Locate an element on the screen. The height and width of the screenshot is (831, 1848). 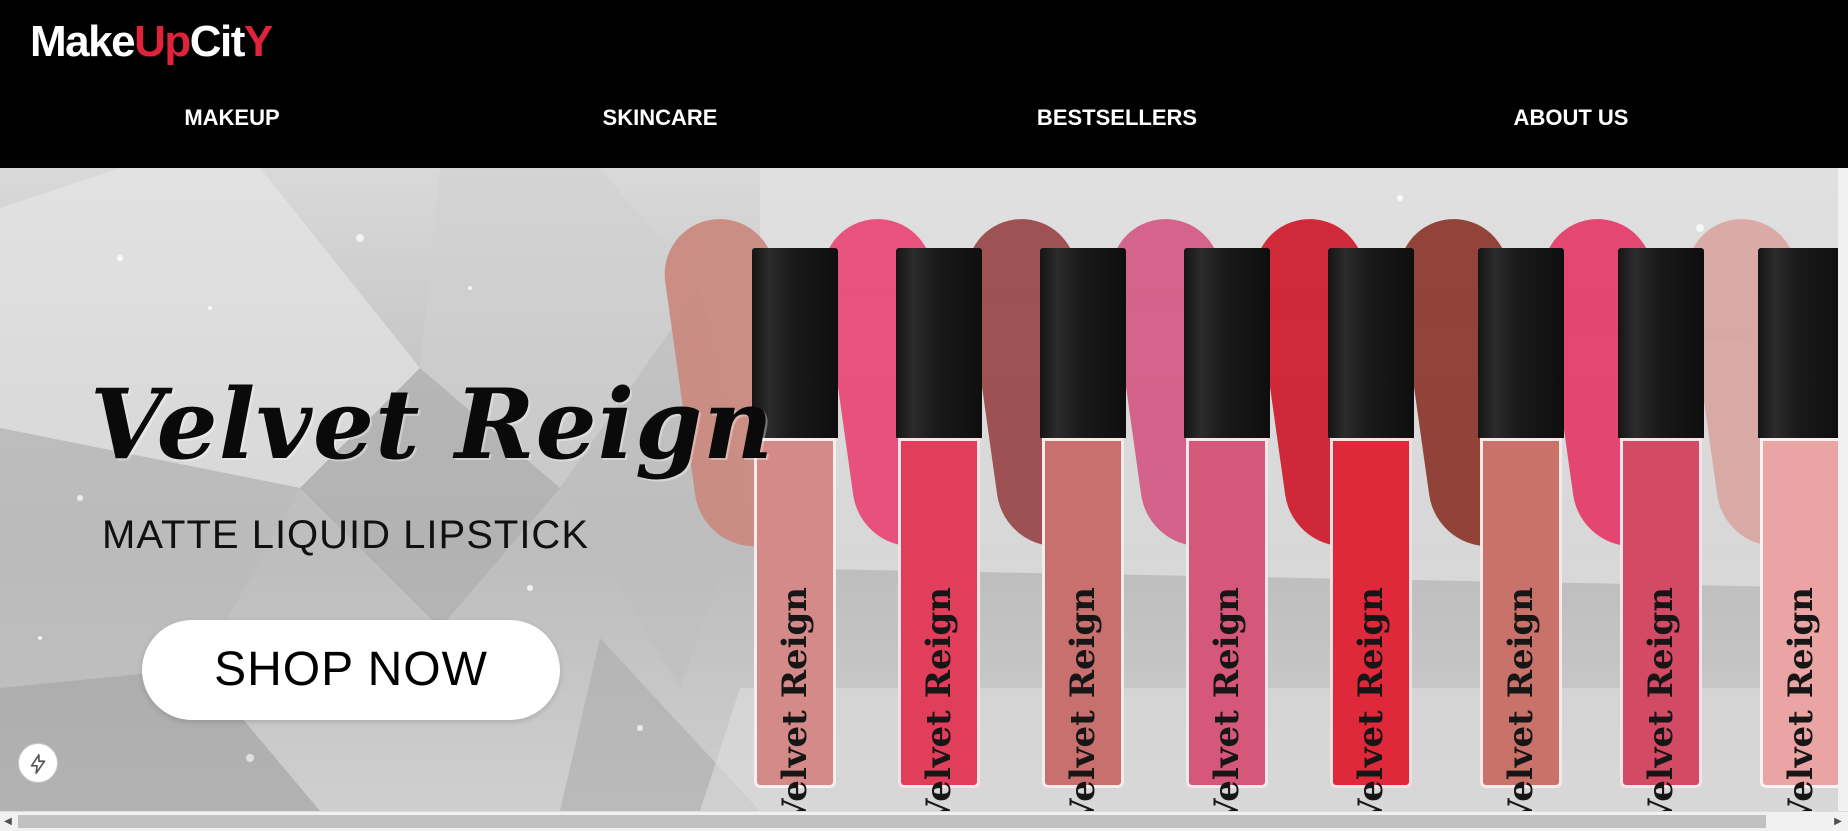
nav-item-about-us: ABOUT US is located at coordinates (1571, 118).